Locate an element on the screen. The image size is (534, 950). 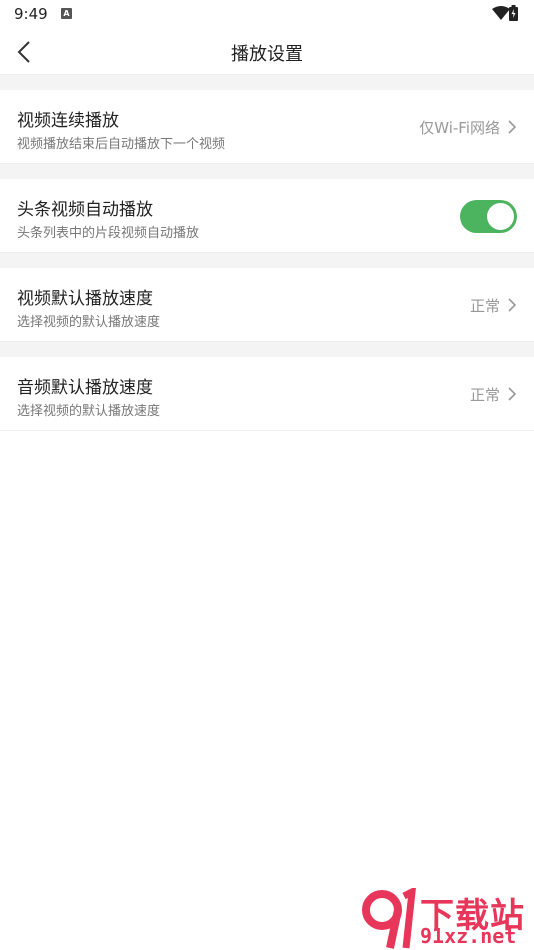
wifi-icon is located at coordinates (501, 15).